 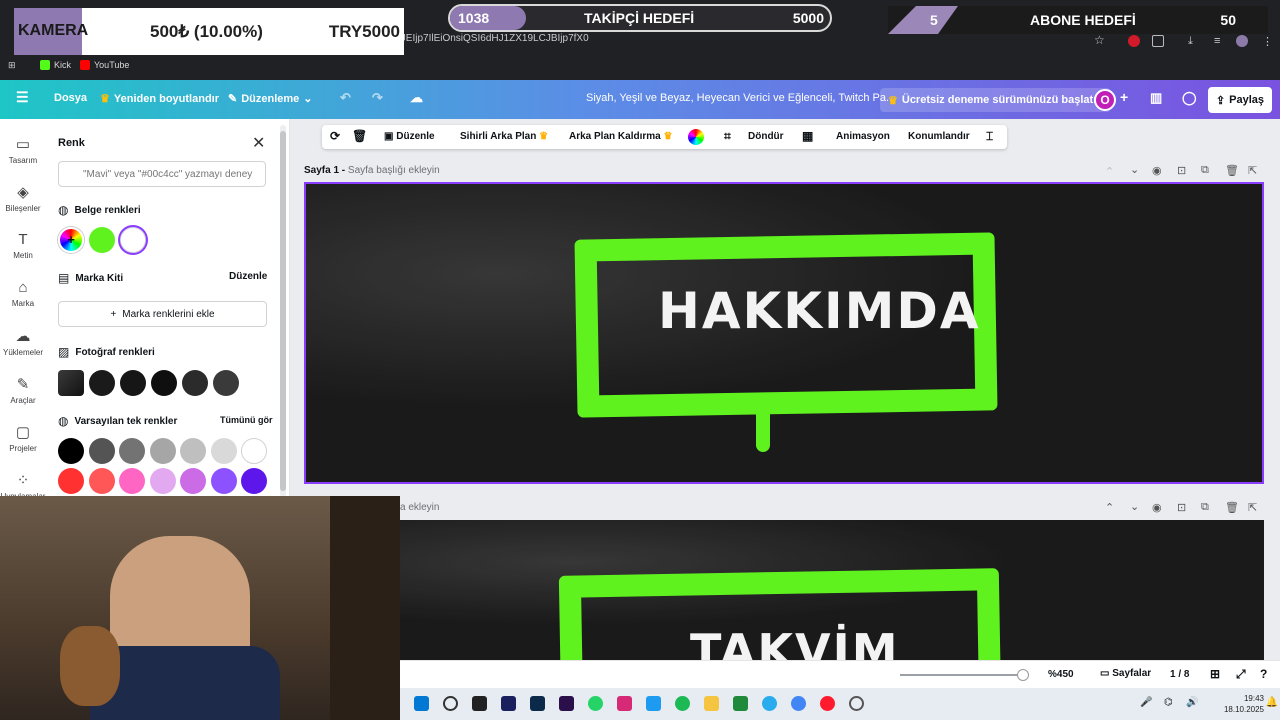 What do you see at coordinates (624, 703) in the screenshot?
I see `instagram-icon` at bounding box center [624, 703].